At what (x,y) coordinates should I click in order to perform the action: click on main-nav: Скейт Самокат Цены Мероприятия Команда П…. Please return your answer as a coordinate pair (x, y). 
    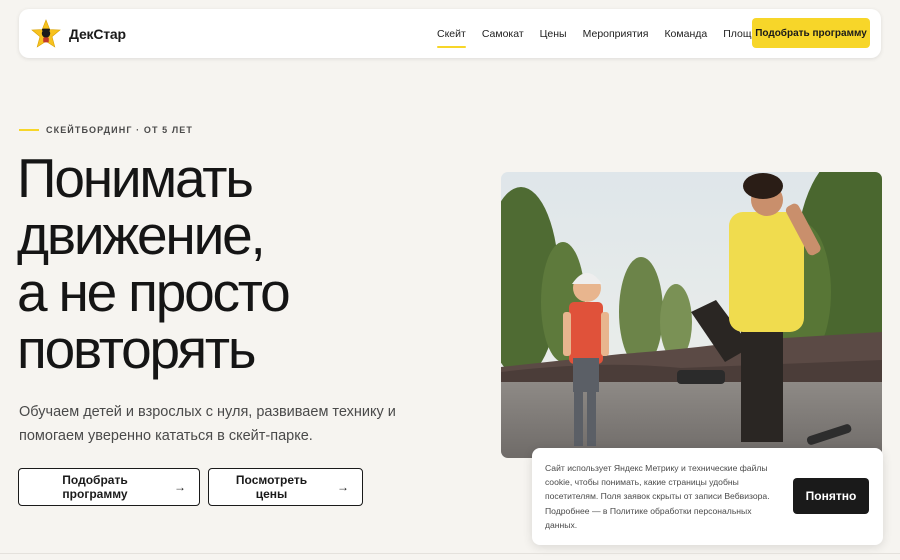
    Looking at the image, I should click on (613, 33).